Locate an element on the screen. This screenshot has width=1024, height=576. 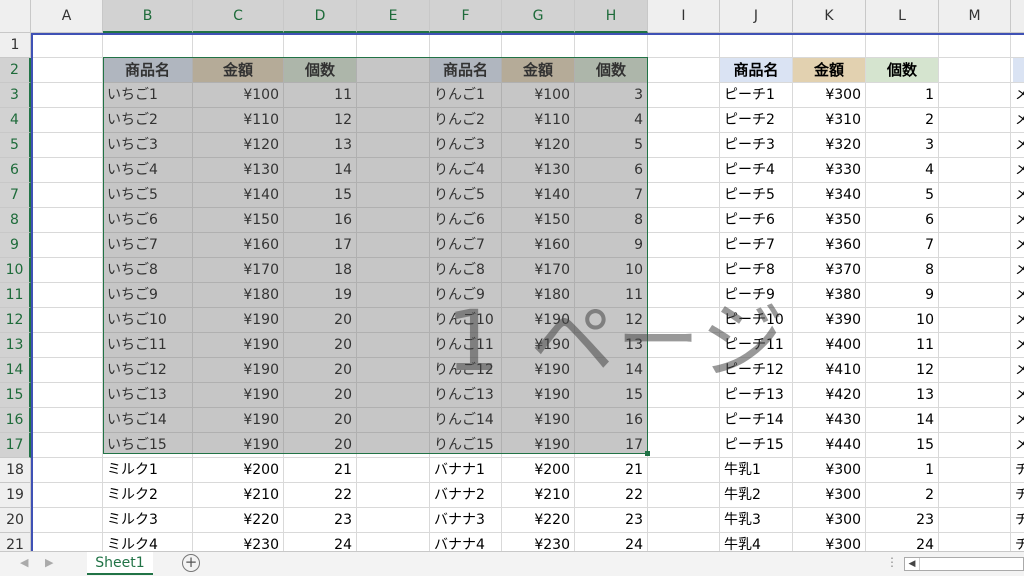
data-cell: ¥340 is located at coordinates (829, 195).